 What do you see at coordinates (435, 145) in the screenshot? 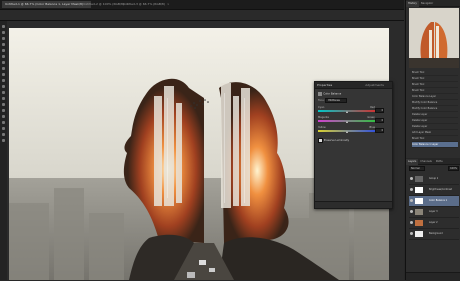
I see `history-item-selected: Color Balance 1 Layer` at bounding box center [435, 145].